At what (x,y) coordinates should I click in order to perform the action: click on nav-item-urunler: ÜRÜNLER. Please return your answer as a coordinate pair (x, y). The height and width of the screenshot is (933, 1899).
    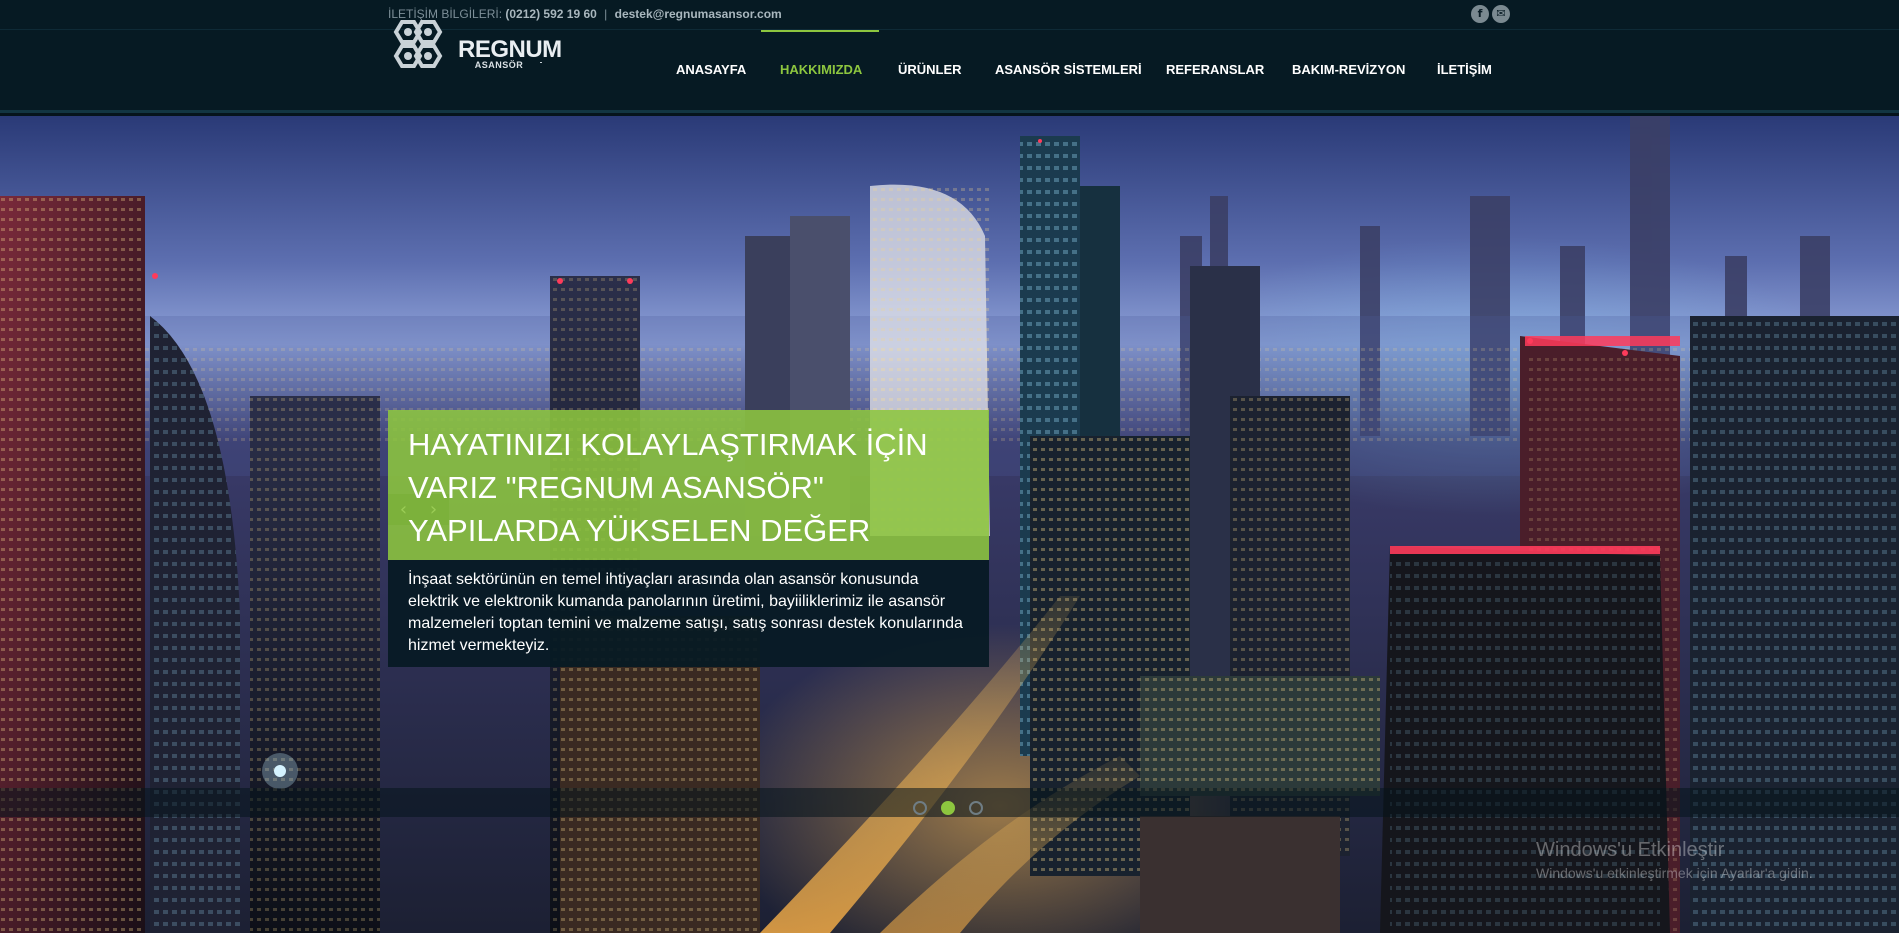
    Looking at the image, I should click on (930, 69).